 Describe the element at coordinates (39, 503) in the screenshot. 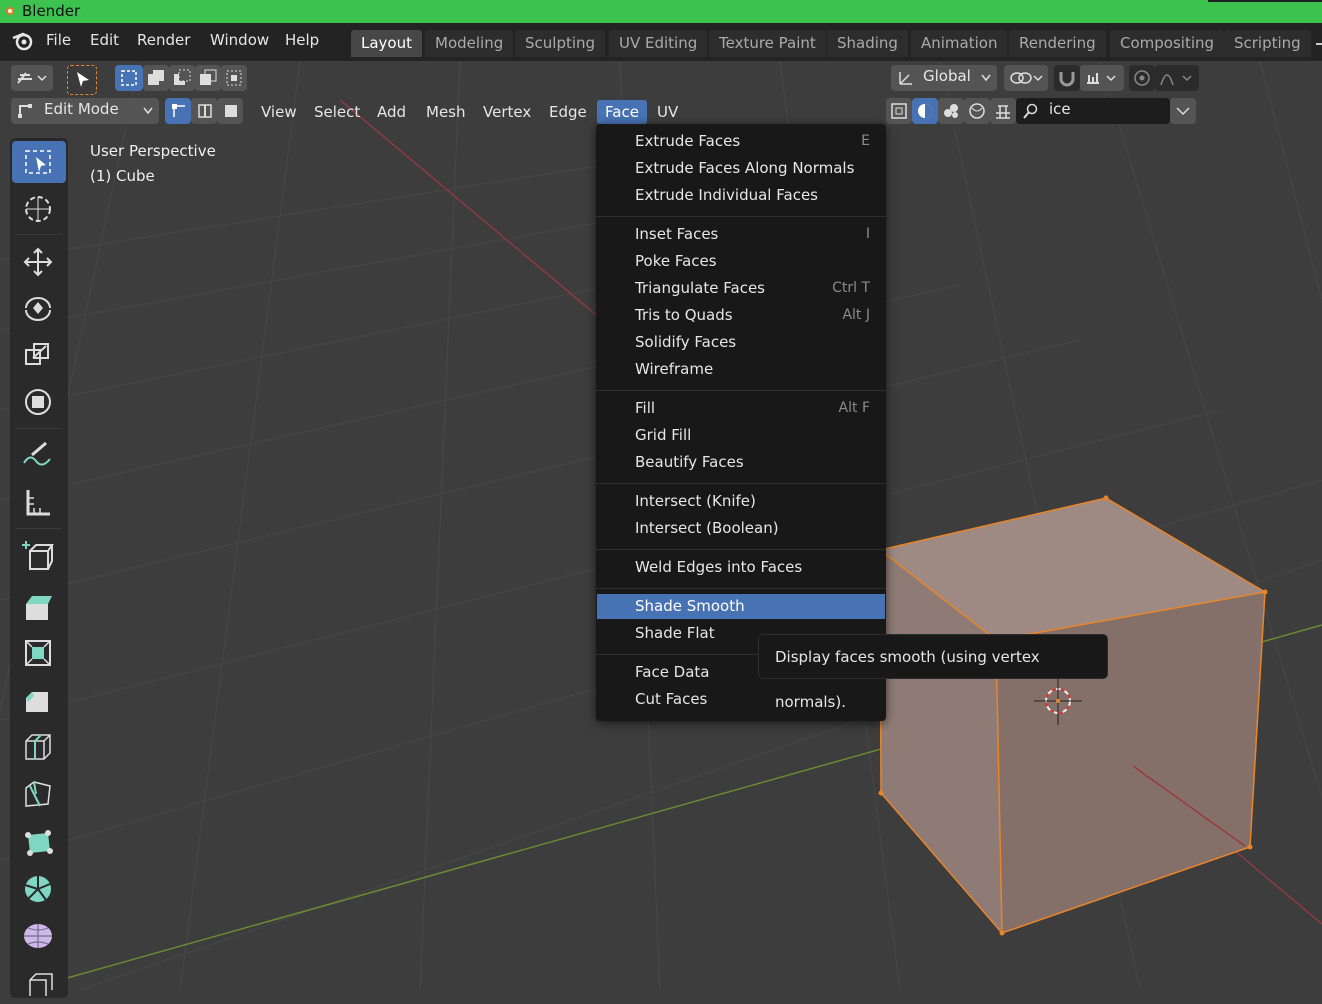

I see `tool-measure` at that location.